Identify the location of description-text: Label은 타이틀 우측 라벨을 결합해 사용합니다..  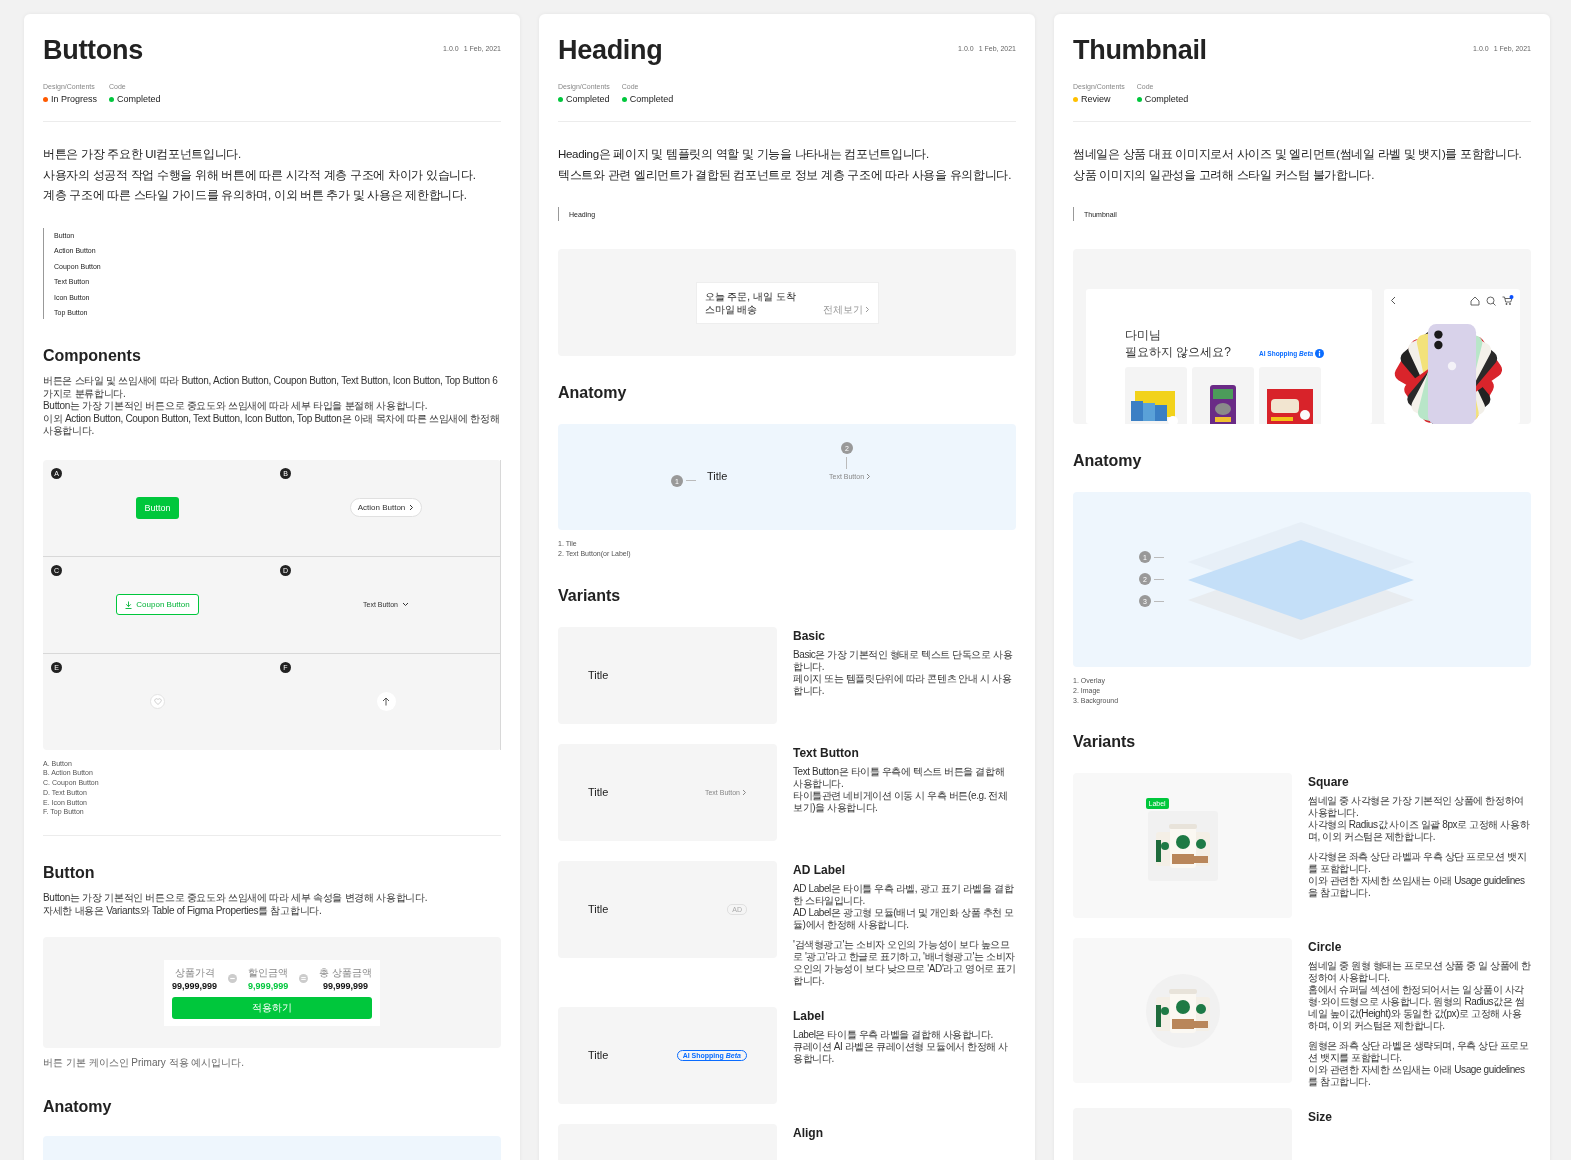
(893, 1034).